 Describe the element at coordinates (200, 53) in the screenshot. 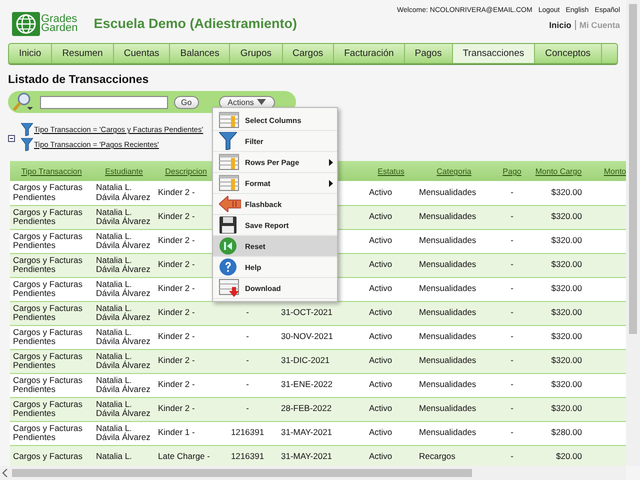

I see `nav-tab: Balances` at that location.